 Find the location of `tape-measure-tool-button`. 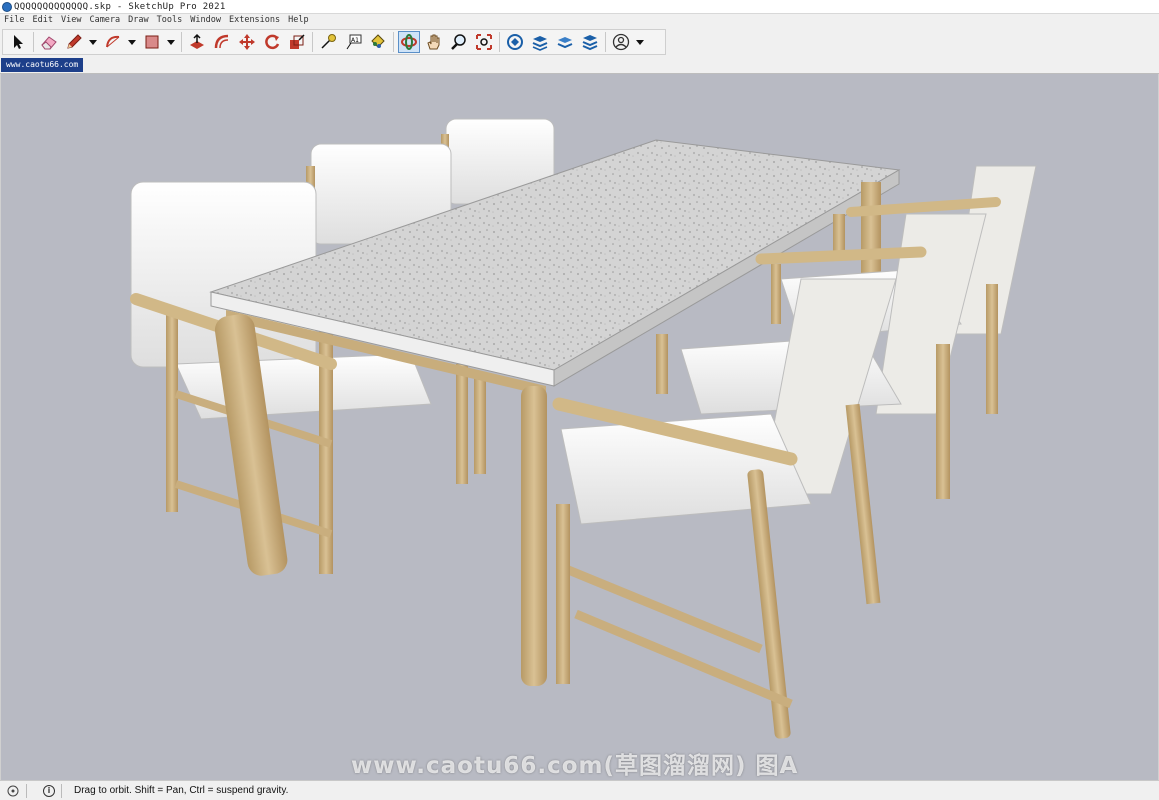

tape-measure-tool-button is located at coordinates (328, 42).